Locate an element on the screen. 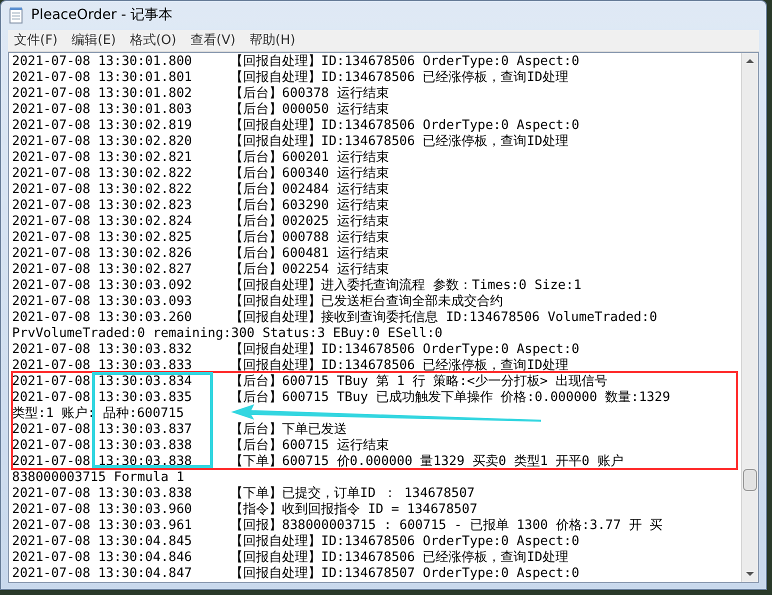 This screenshot has height=595, width=772. menu-item: 查看(V) is located at coordinates (213, 40).